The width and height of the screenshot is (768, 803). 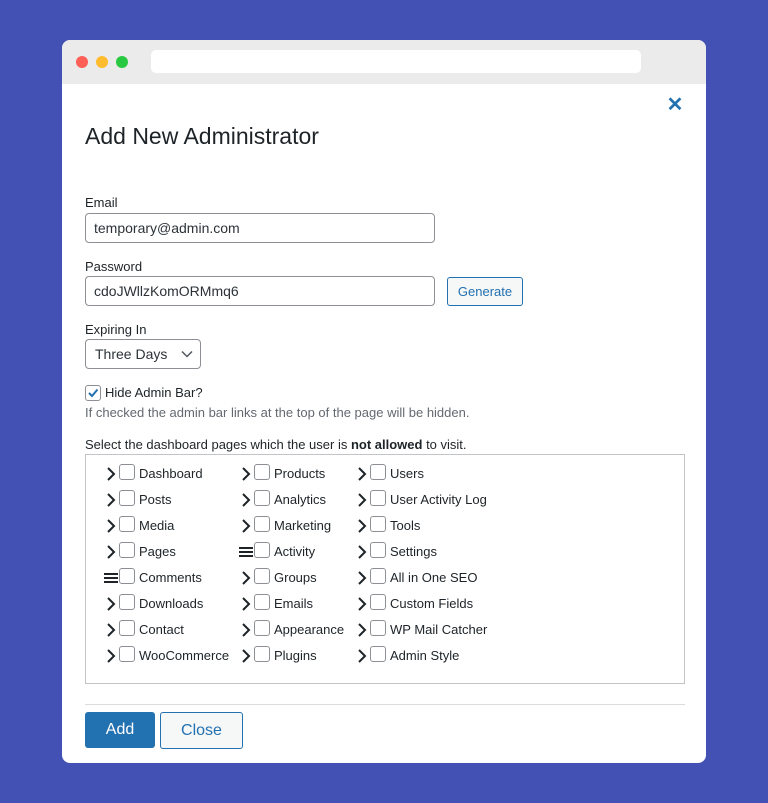 I want to click on page-label: Marketing, so click(x=303, y=525).